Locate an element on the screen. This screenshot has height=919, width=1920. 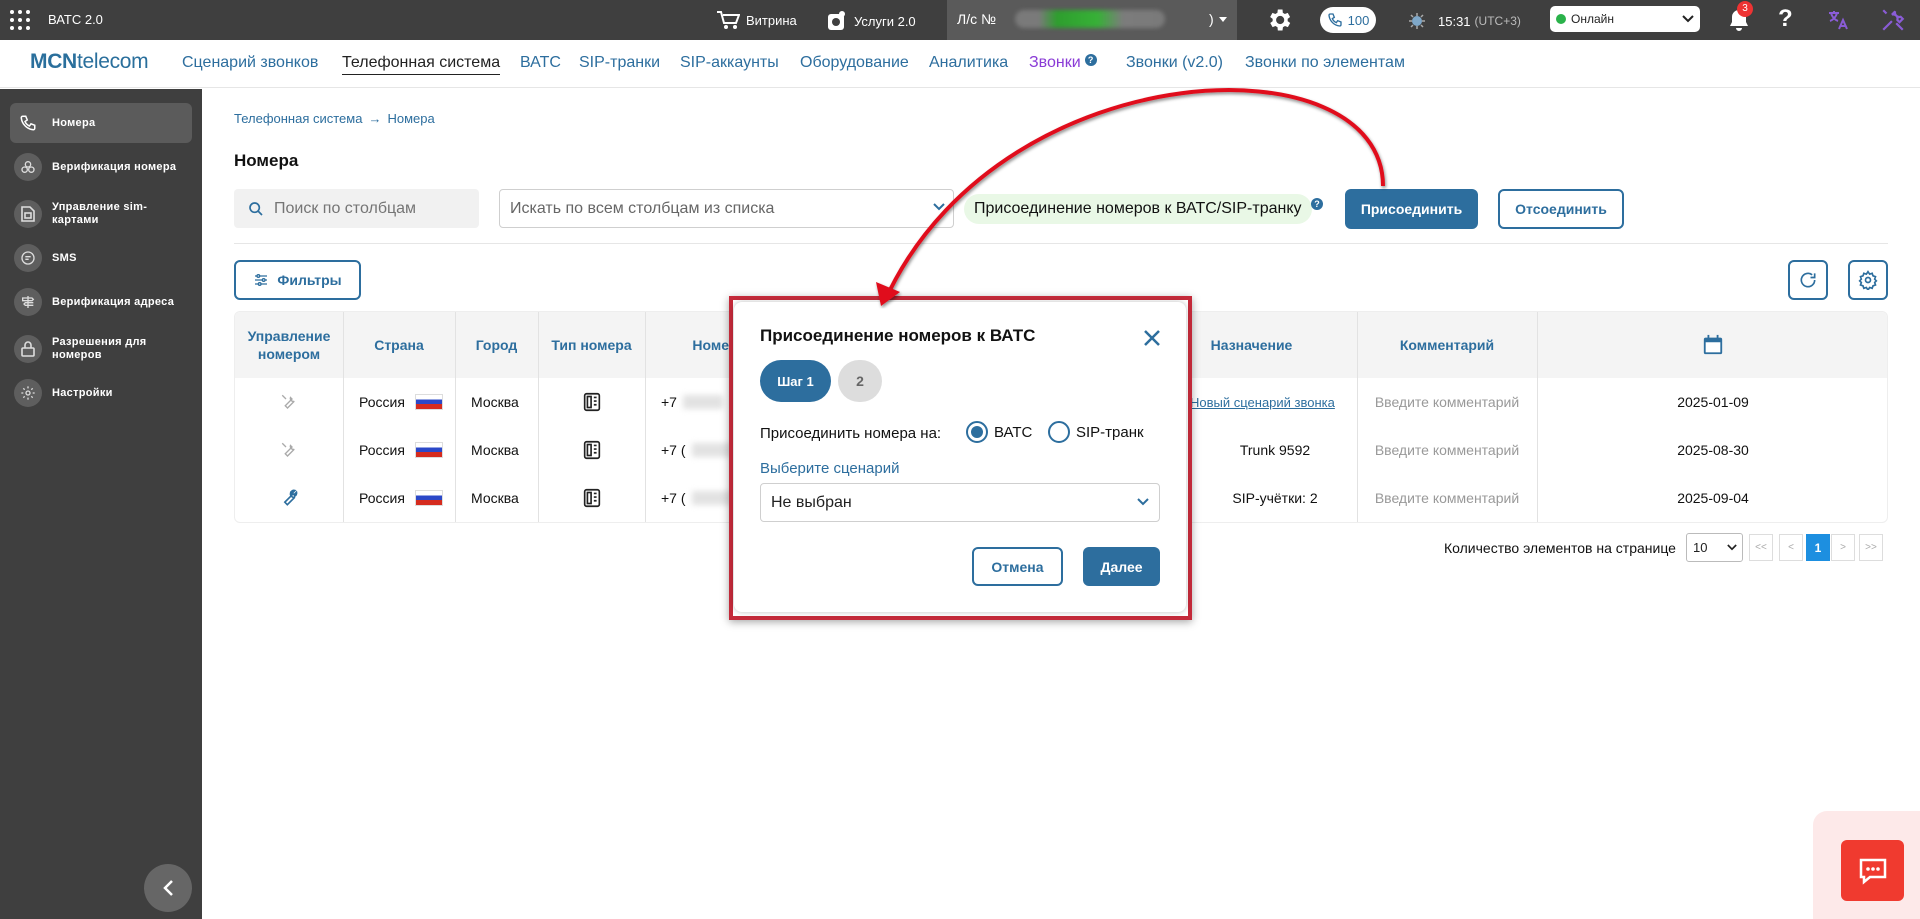
nav-analytics: Аналитика is located at coordinates (968, 63).